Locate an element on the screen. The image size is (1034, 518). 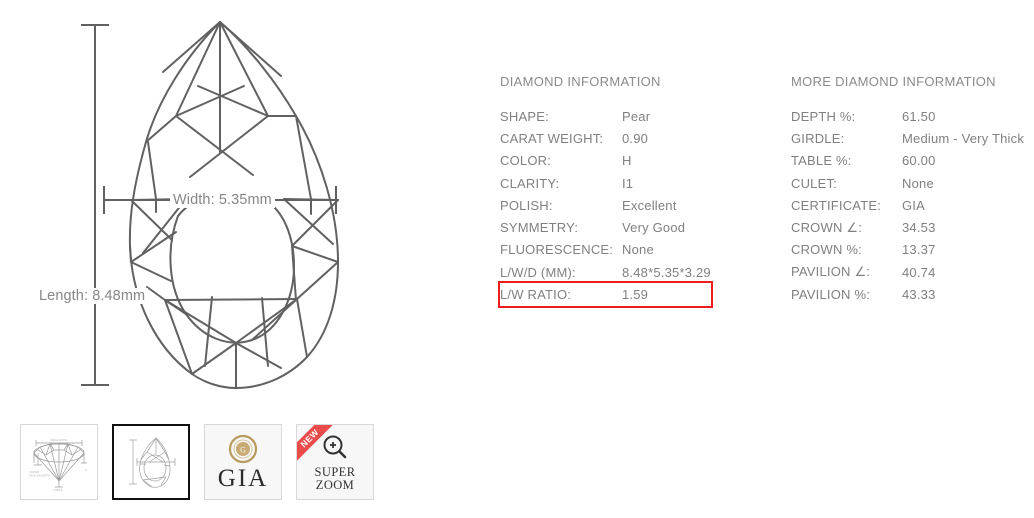
table-row: FLUORESCENCE: None is located at coordinates (605, 250).